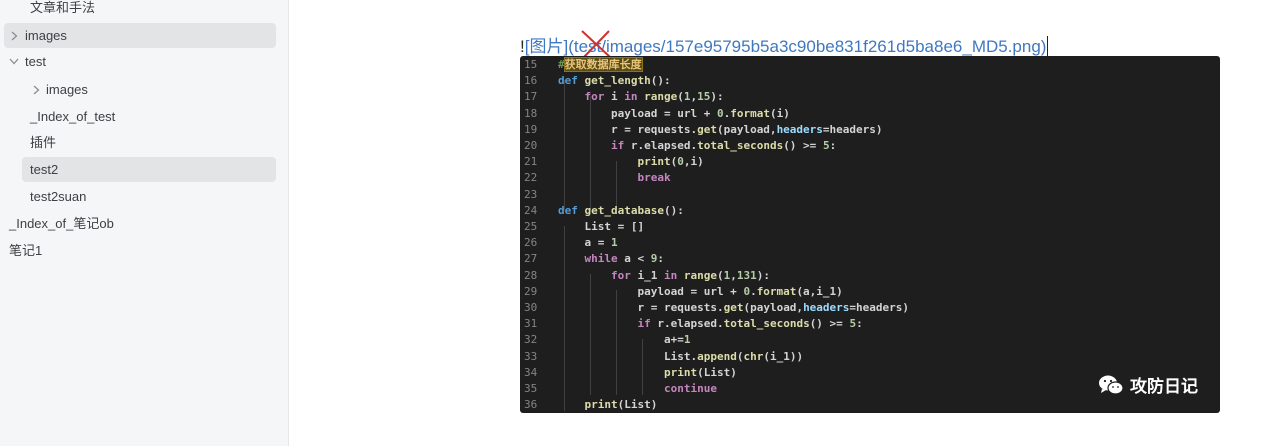 The width and height of the screenshot is (1264, 446). I want to click on watermark: 攻防日记, so click(1148, 384).